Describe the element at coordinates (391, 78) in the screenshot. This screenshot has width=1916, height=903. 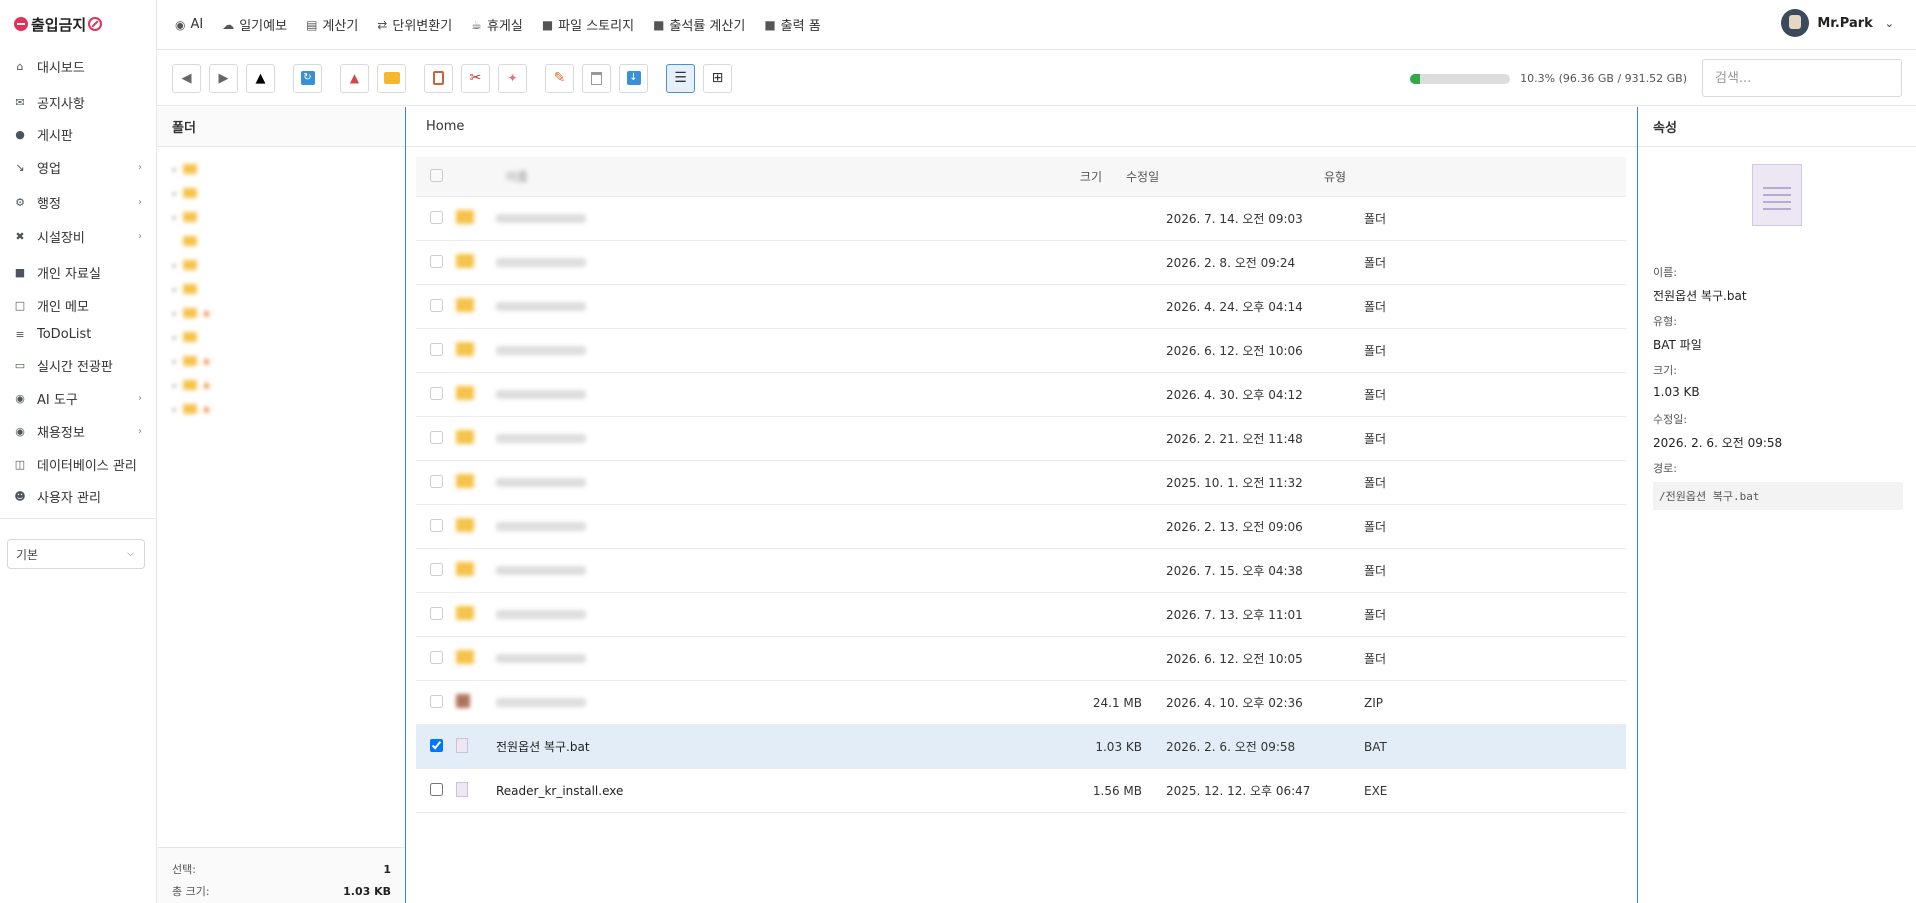
I see `new-folder-button` at that location.